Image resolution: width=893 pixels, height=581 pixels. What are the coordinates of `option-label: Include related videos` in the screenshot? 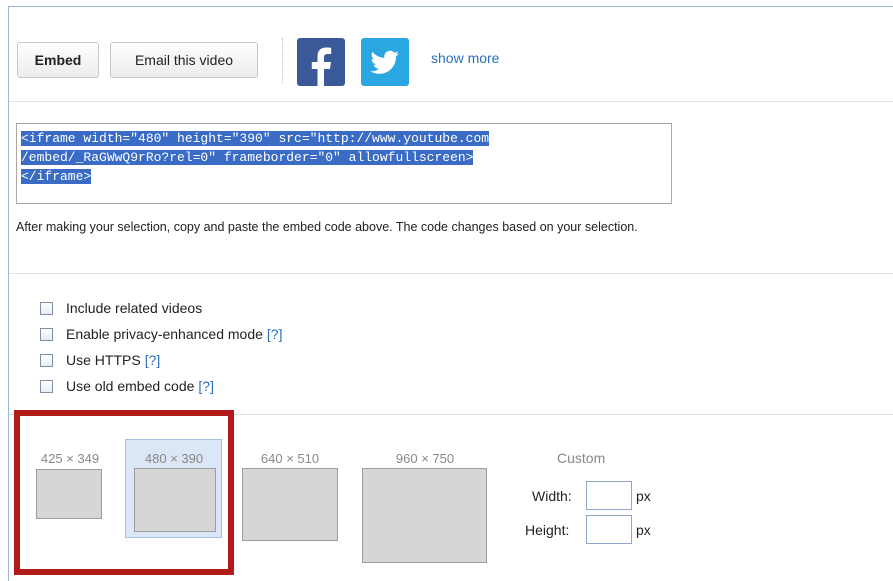 It's located at (134, 308).